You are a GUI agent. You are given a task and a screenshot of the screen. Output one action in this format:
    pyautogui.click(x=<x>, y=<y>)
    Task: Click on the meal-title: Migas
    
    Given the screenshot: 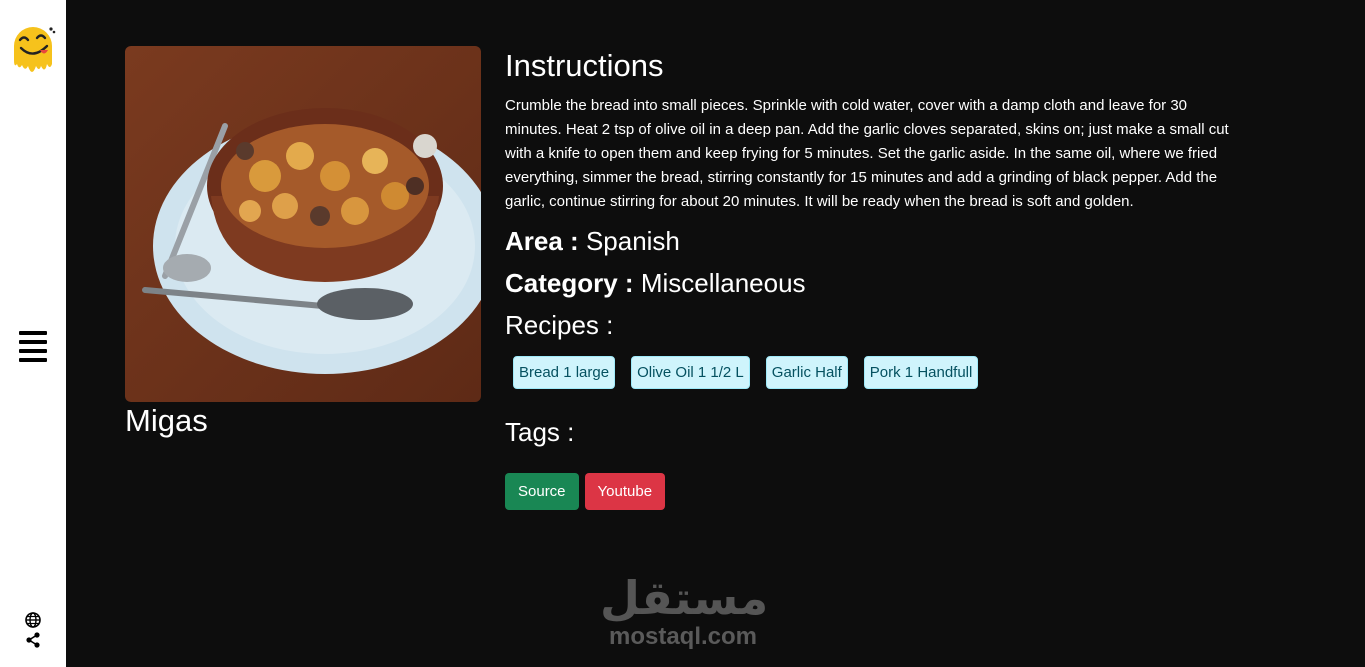 What is the action you would take?
    pyautogui.click(x=166, y=420)
    